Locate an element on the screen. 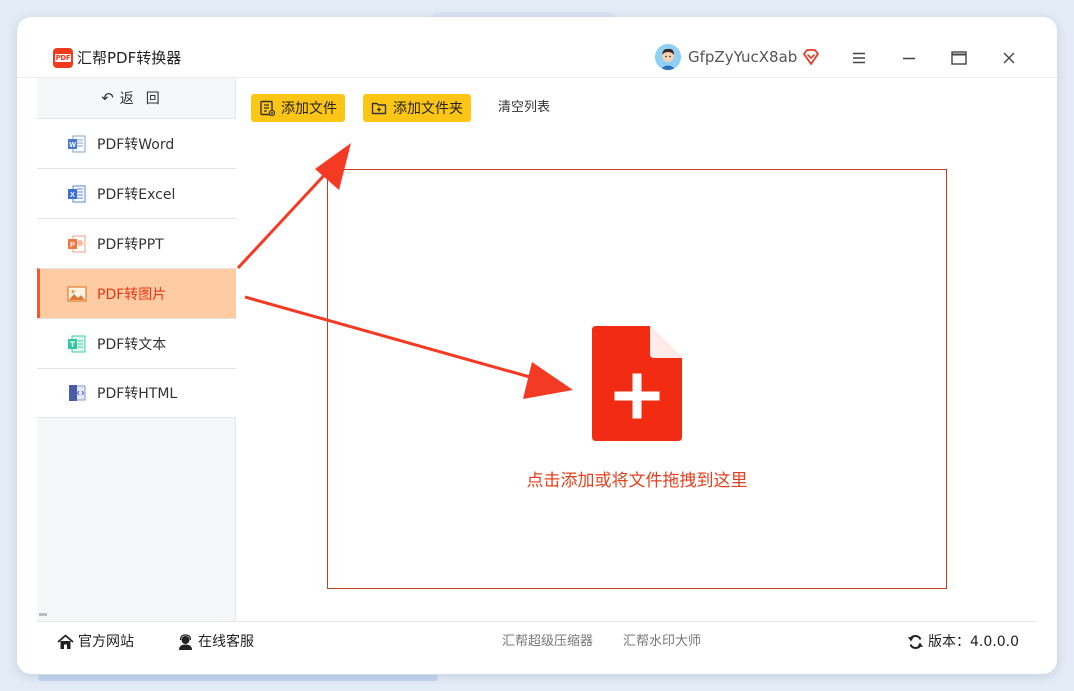 This screenshot has width=1074, height=691. version-label: 版本：4.0.0.0 is located at coordinates (973, 642).